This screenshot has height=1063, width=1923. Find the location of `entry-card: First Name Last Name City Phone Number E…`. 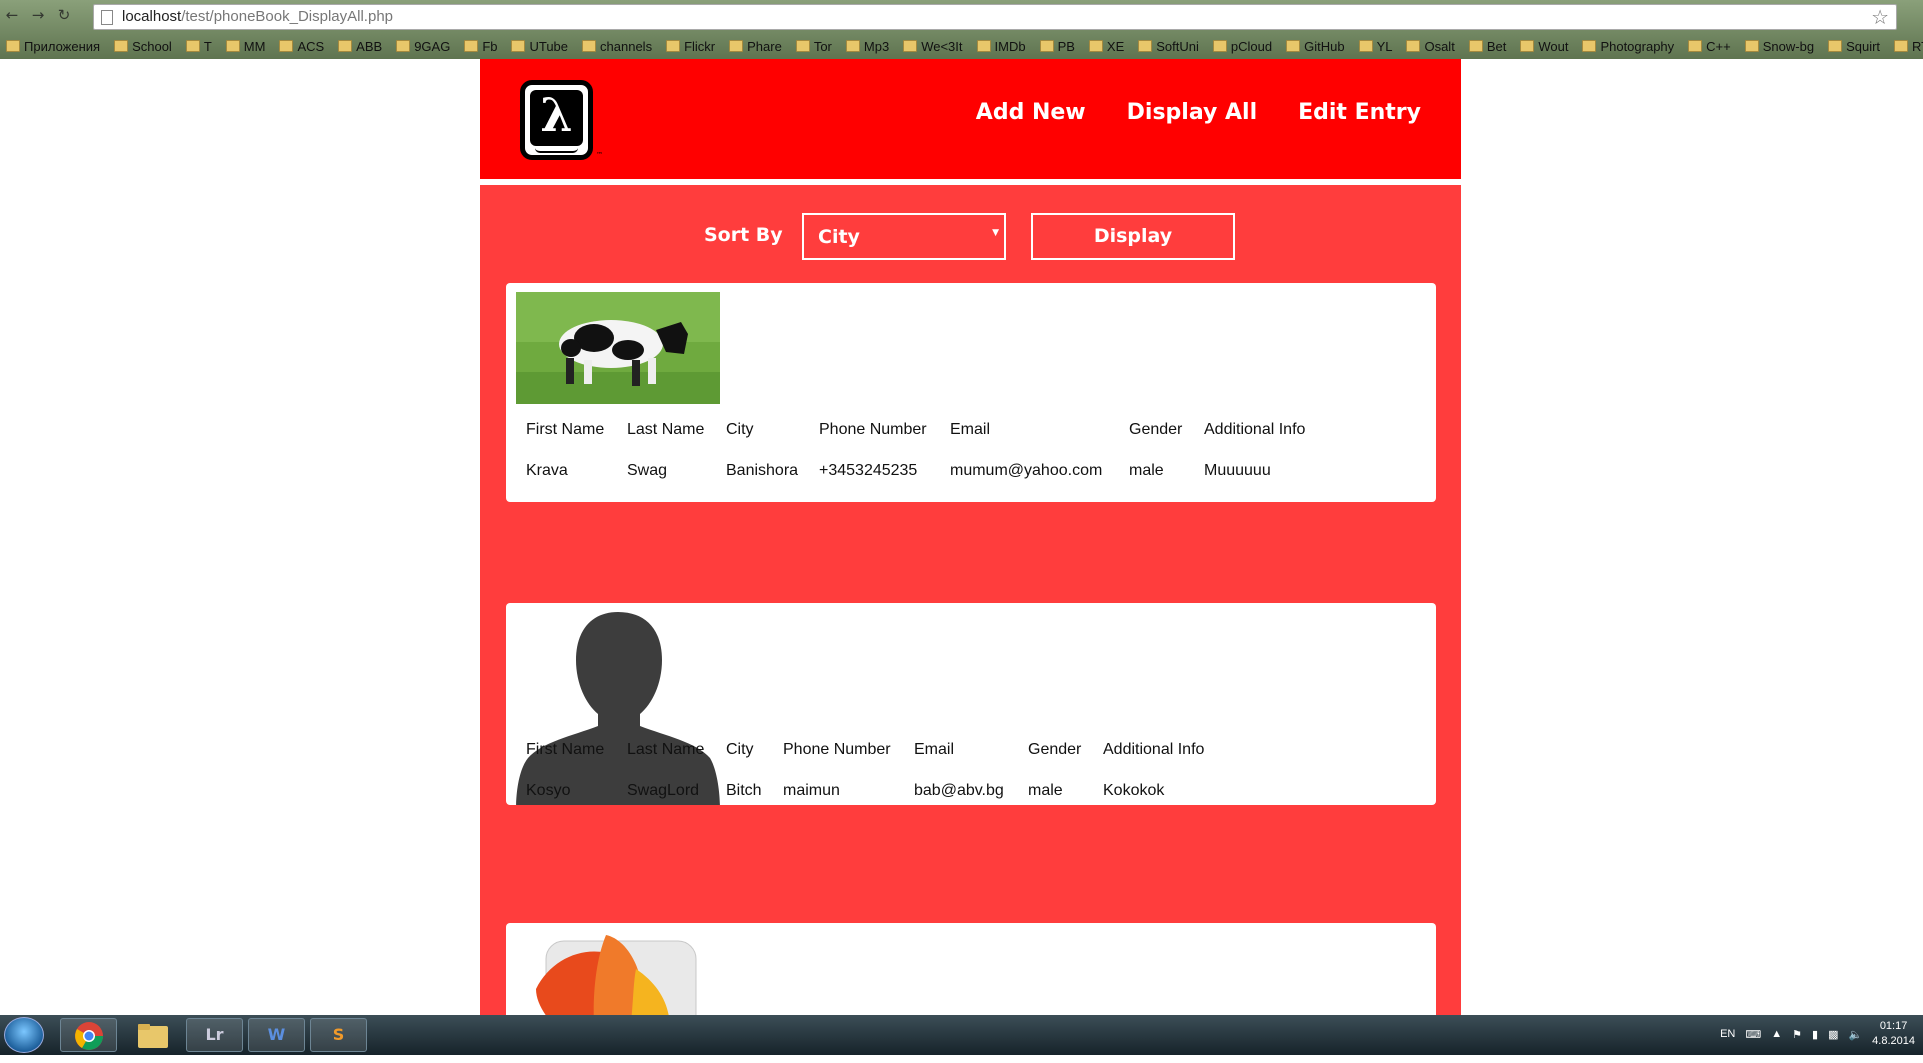

entry-card: First Name Last Name City Phone Number E… is located at coordinates (971, 392).